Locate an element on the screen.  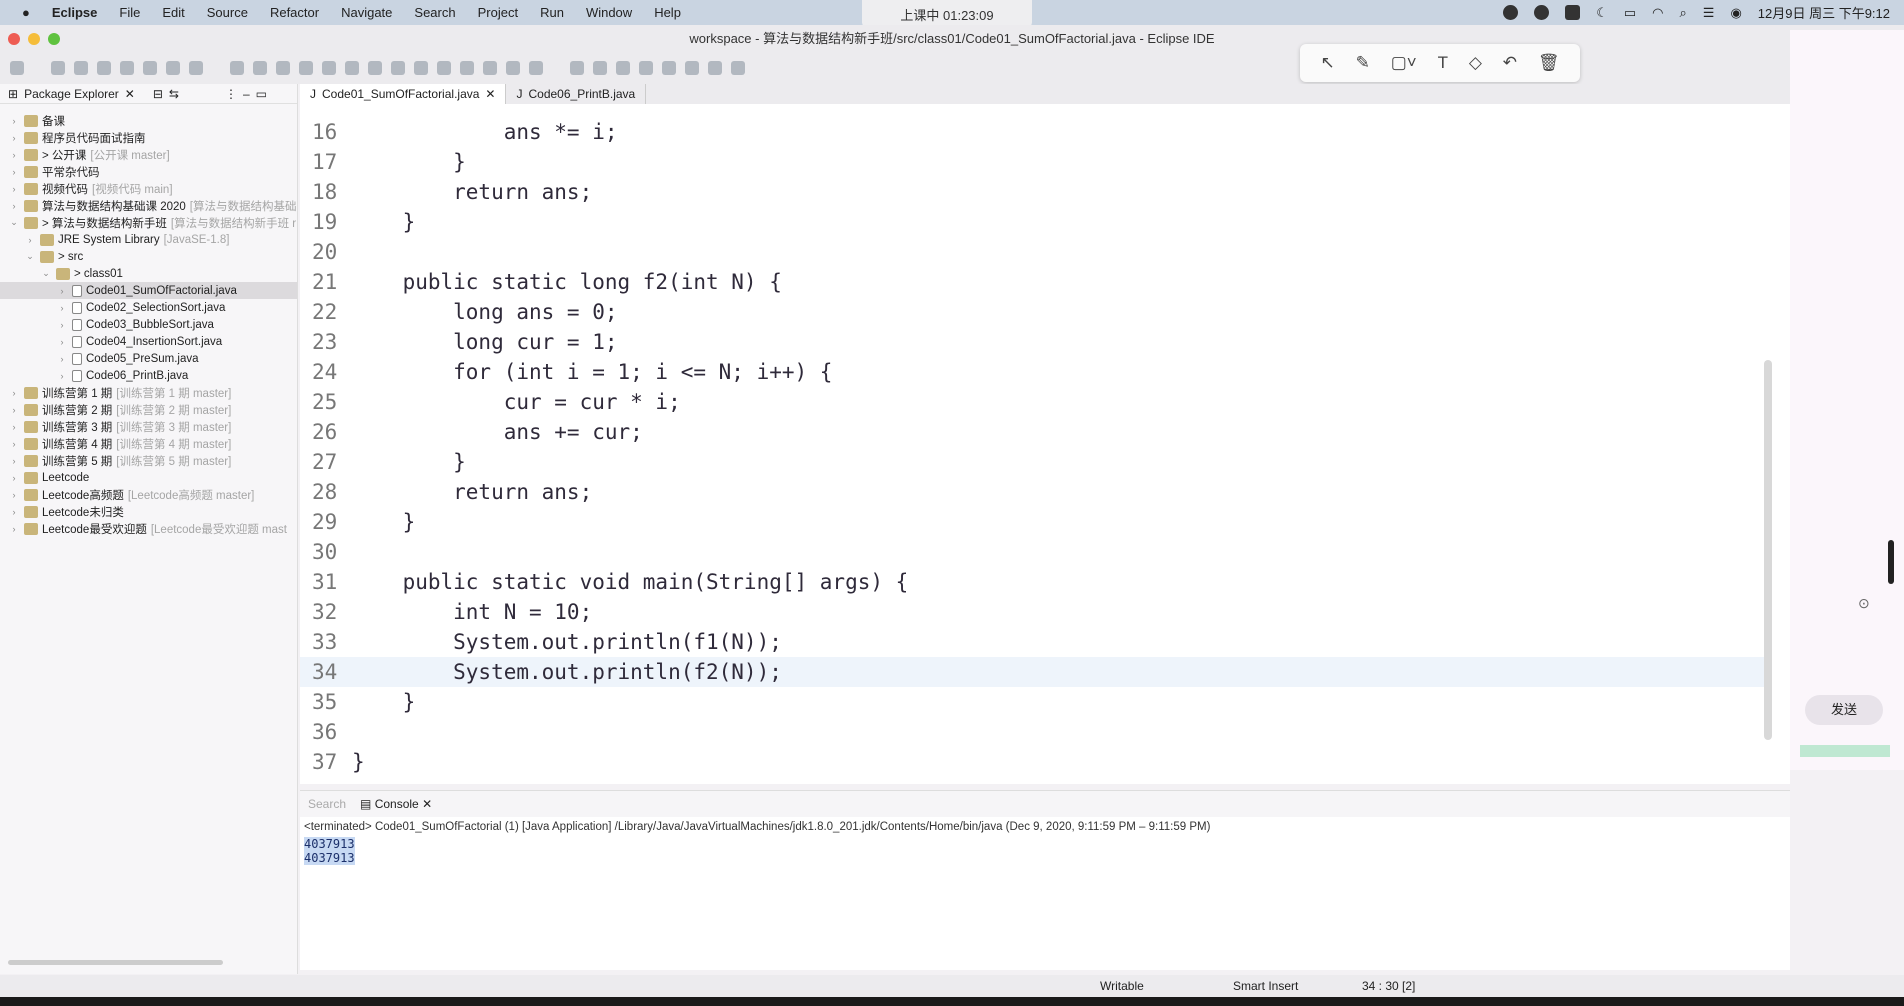
menu-help: Help is located at coordinates (667, 12).